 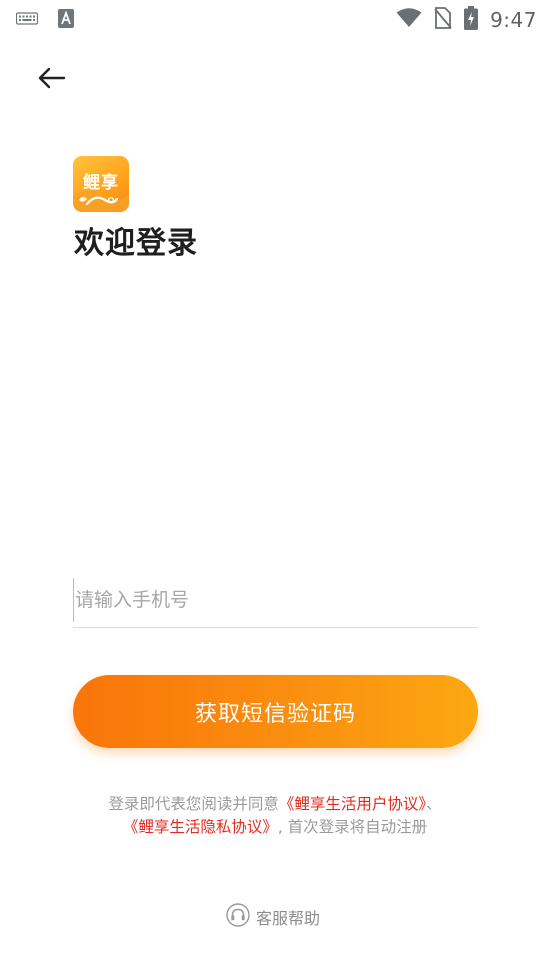 I want to click on get-sms-code-button: 获取短信验证码, so click(x=275, y=711).